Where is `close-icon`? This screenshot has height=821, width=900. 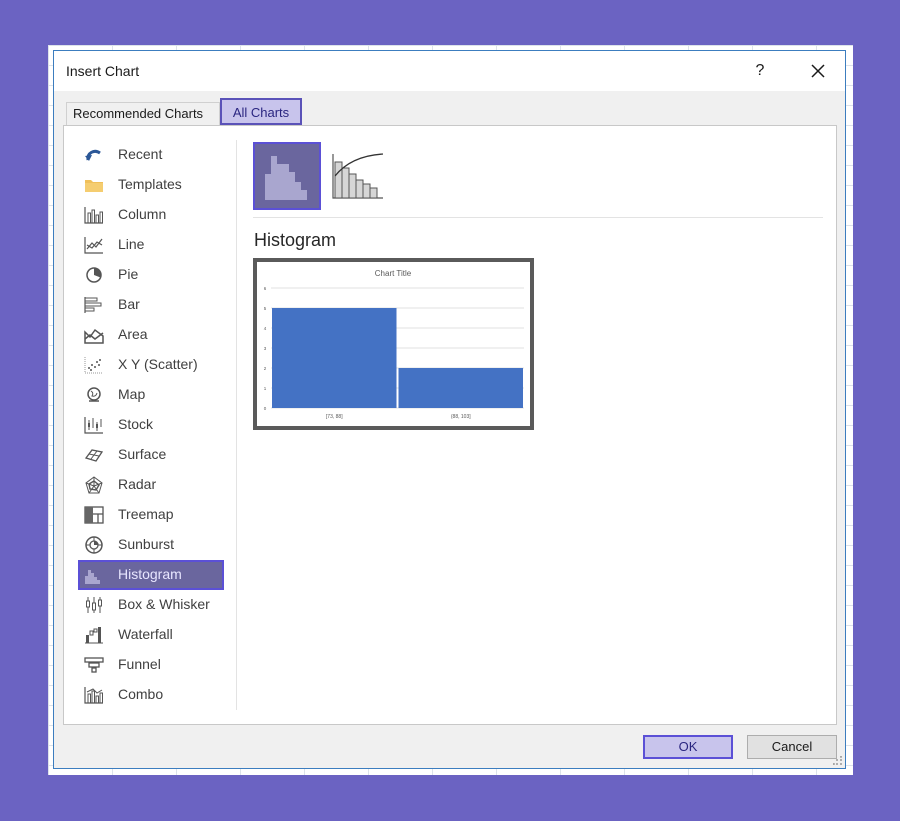
close-icon is located at coordinates (818, 71).